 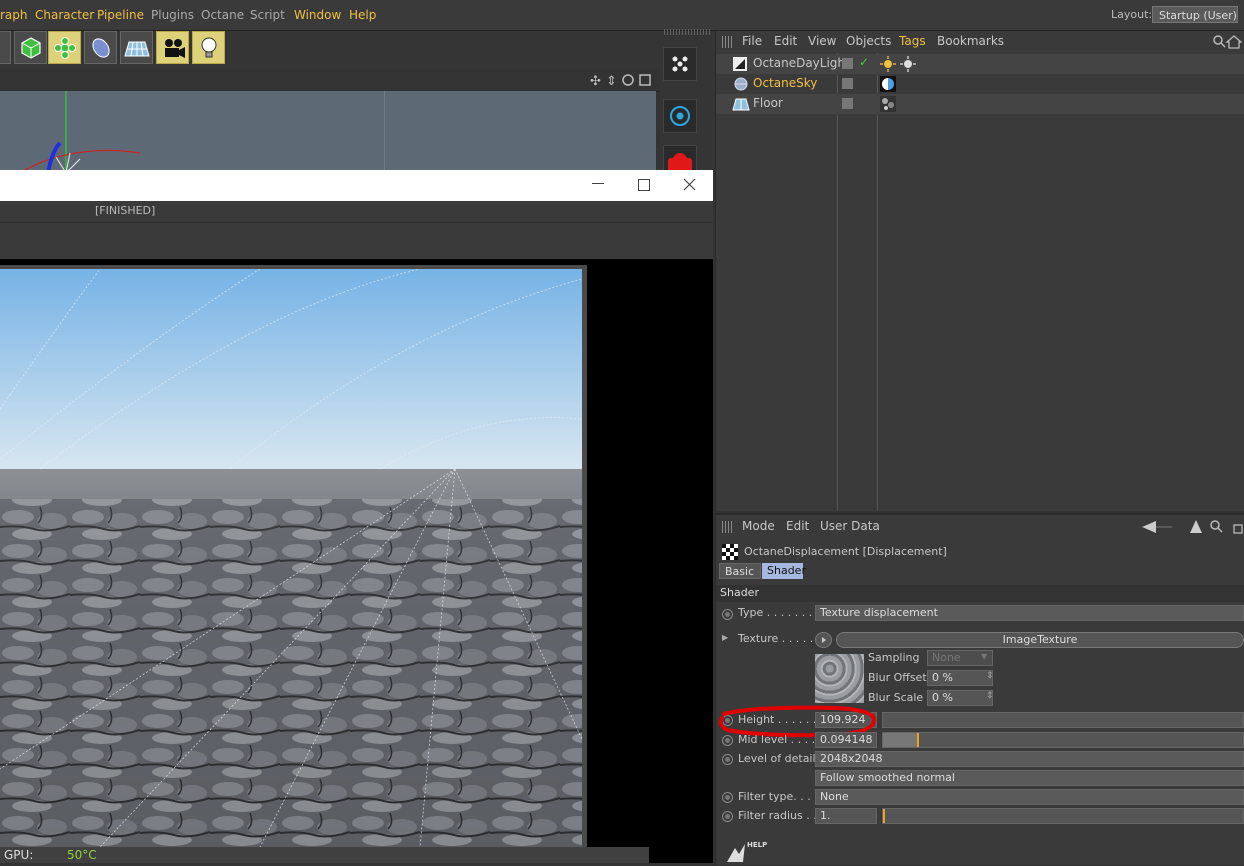 What do you see at coordinates (727, 816) in the screenshot?
I see `filterradius-anim-radio` at bounding box center [727, 816].